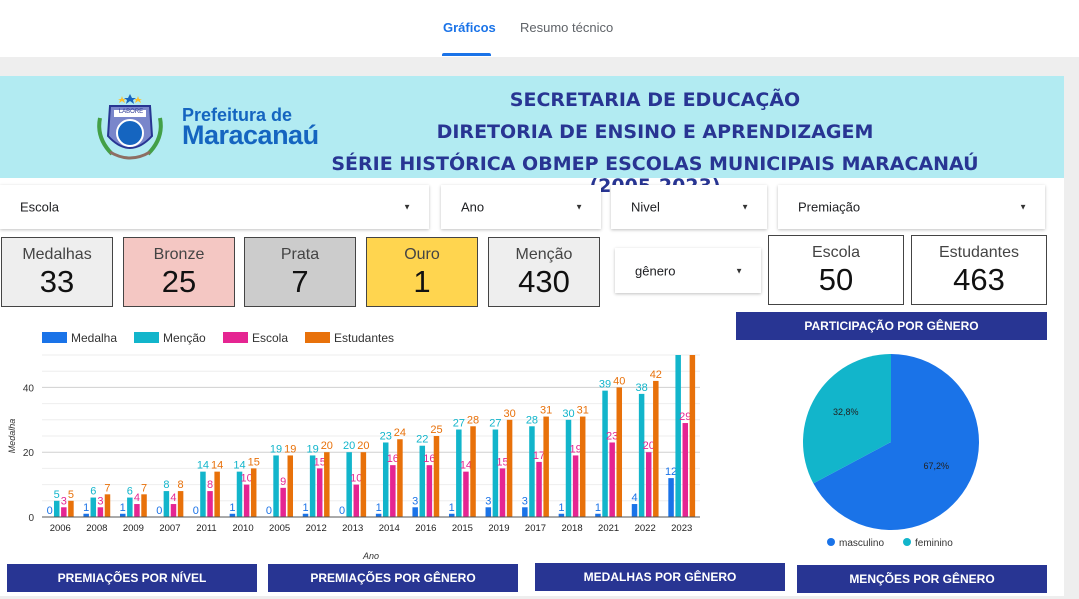  I want to click on tab-resumo-tecnico: Resumo técnico, so click(566, 27).